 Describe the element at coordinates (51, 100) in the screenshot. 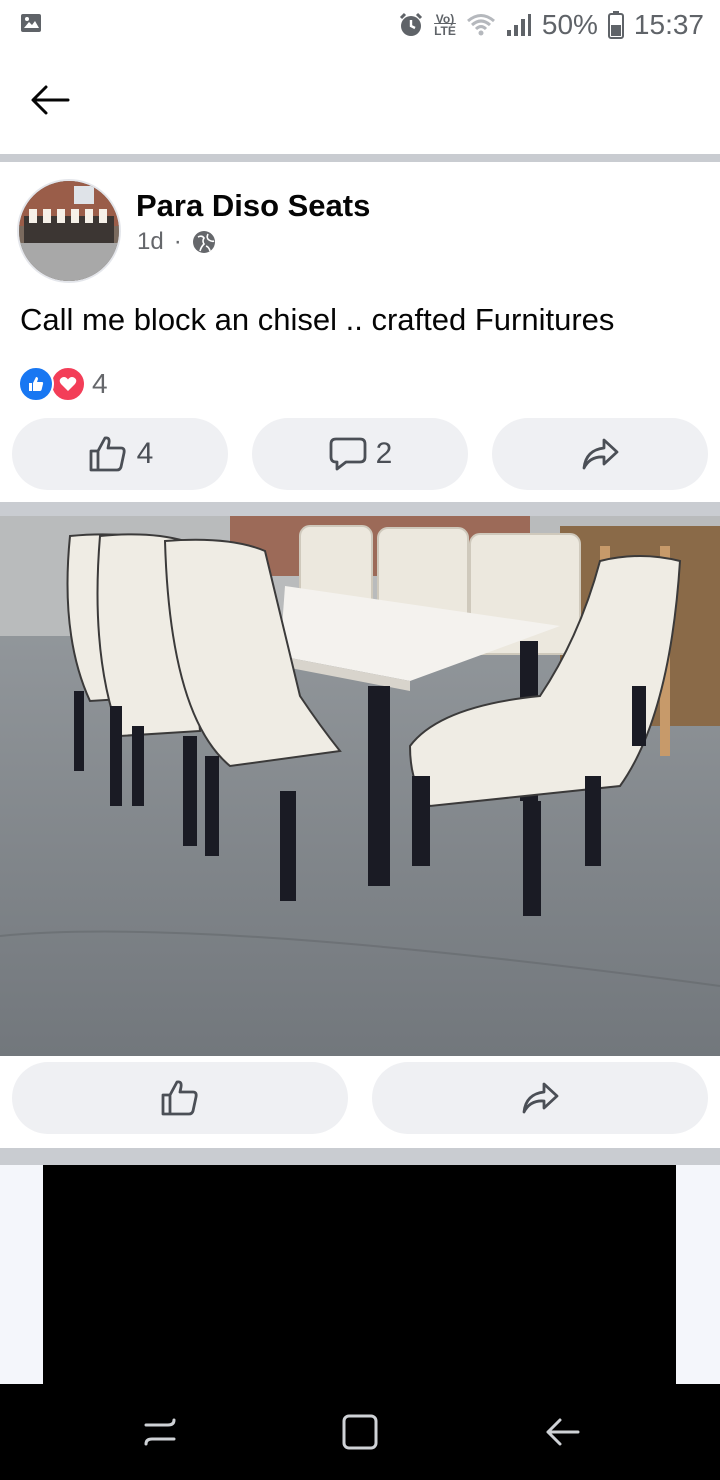

I see `back-arrow-icon` at that location.